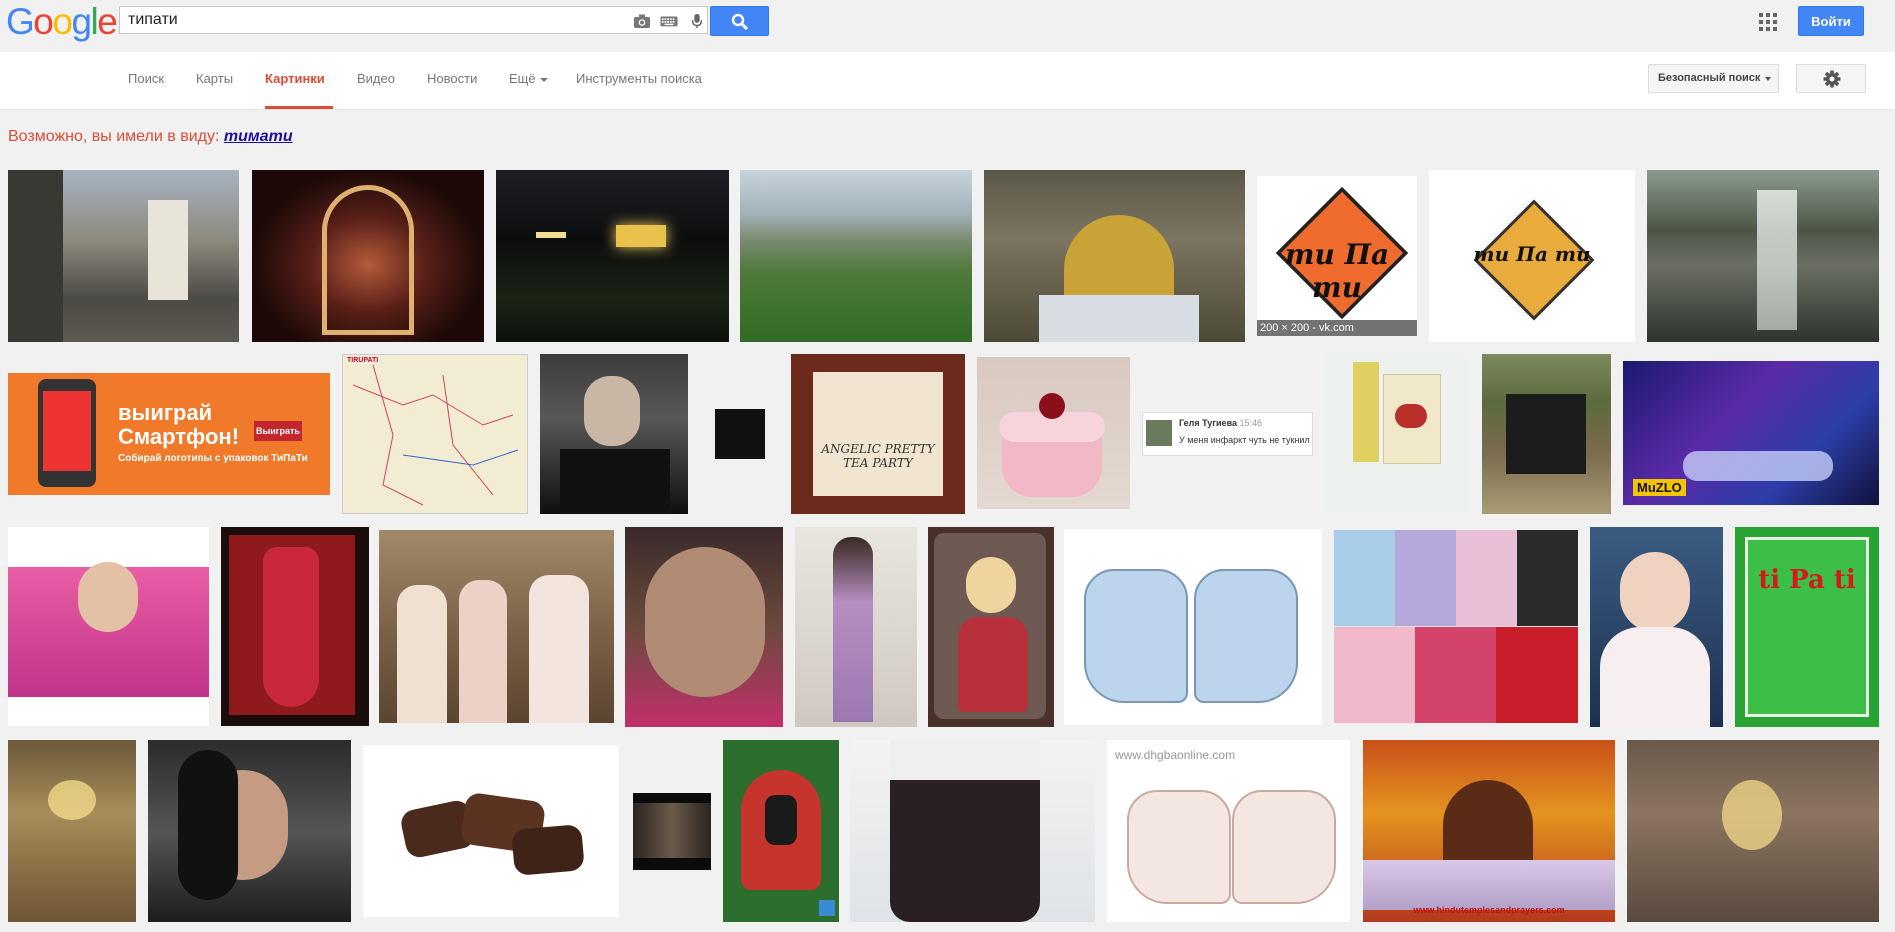 The image size is (1895, 932). I want to click on tab-maps: Карты, so click(214, 90).